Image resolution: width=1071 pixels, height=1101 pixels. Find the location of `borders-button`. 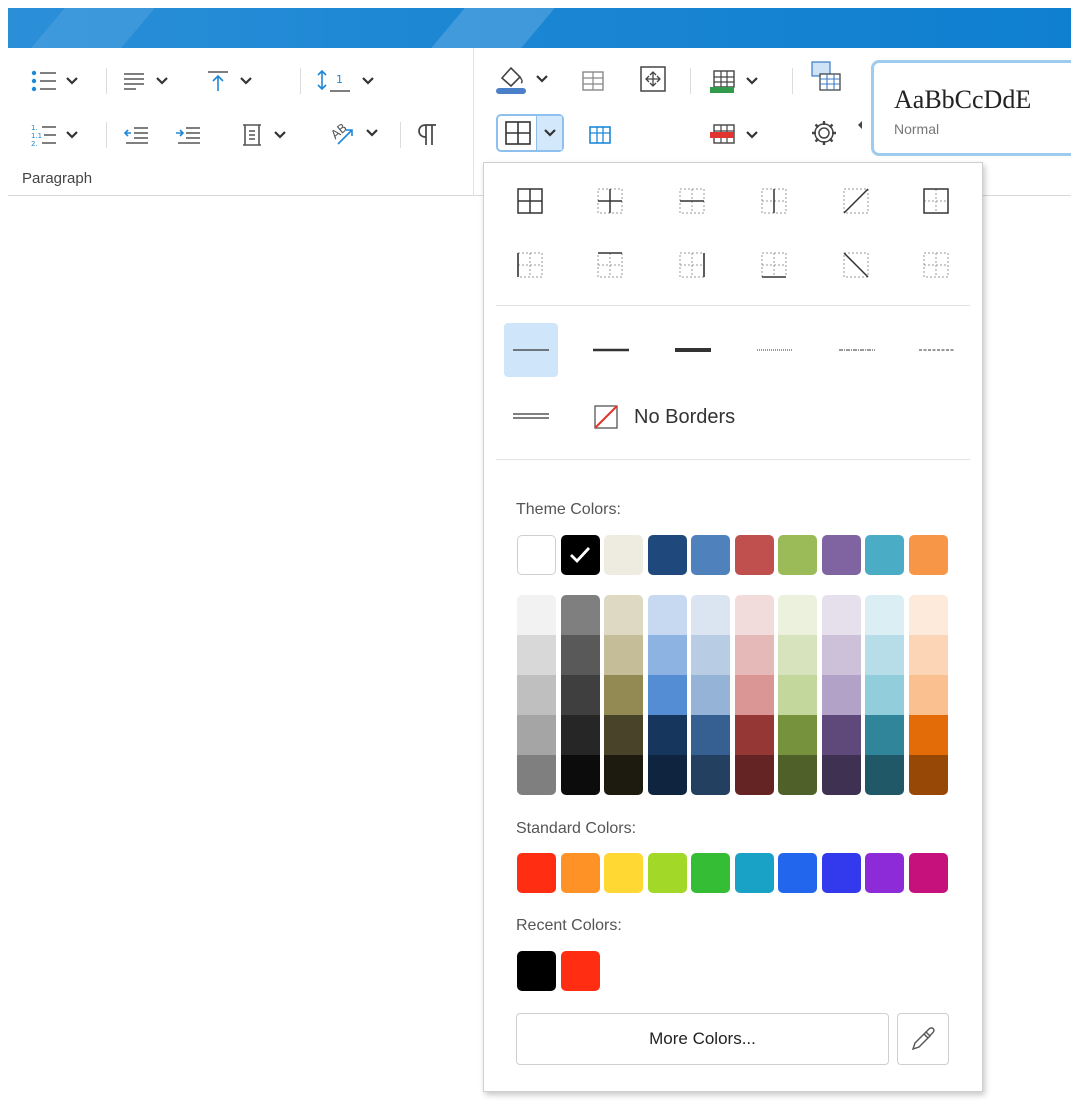

borders-button is located at coordinates (530, 133).